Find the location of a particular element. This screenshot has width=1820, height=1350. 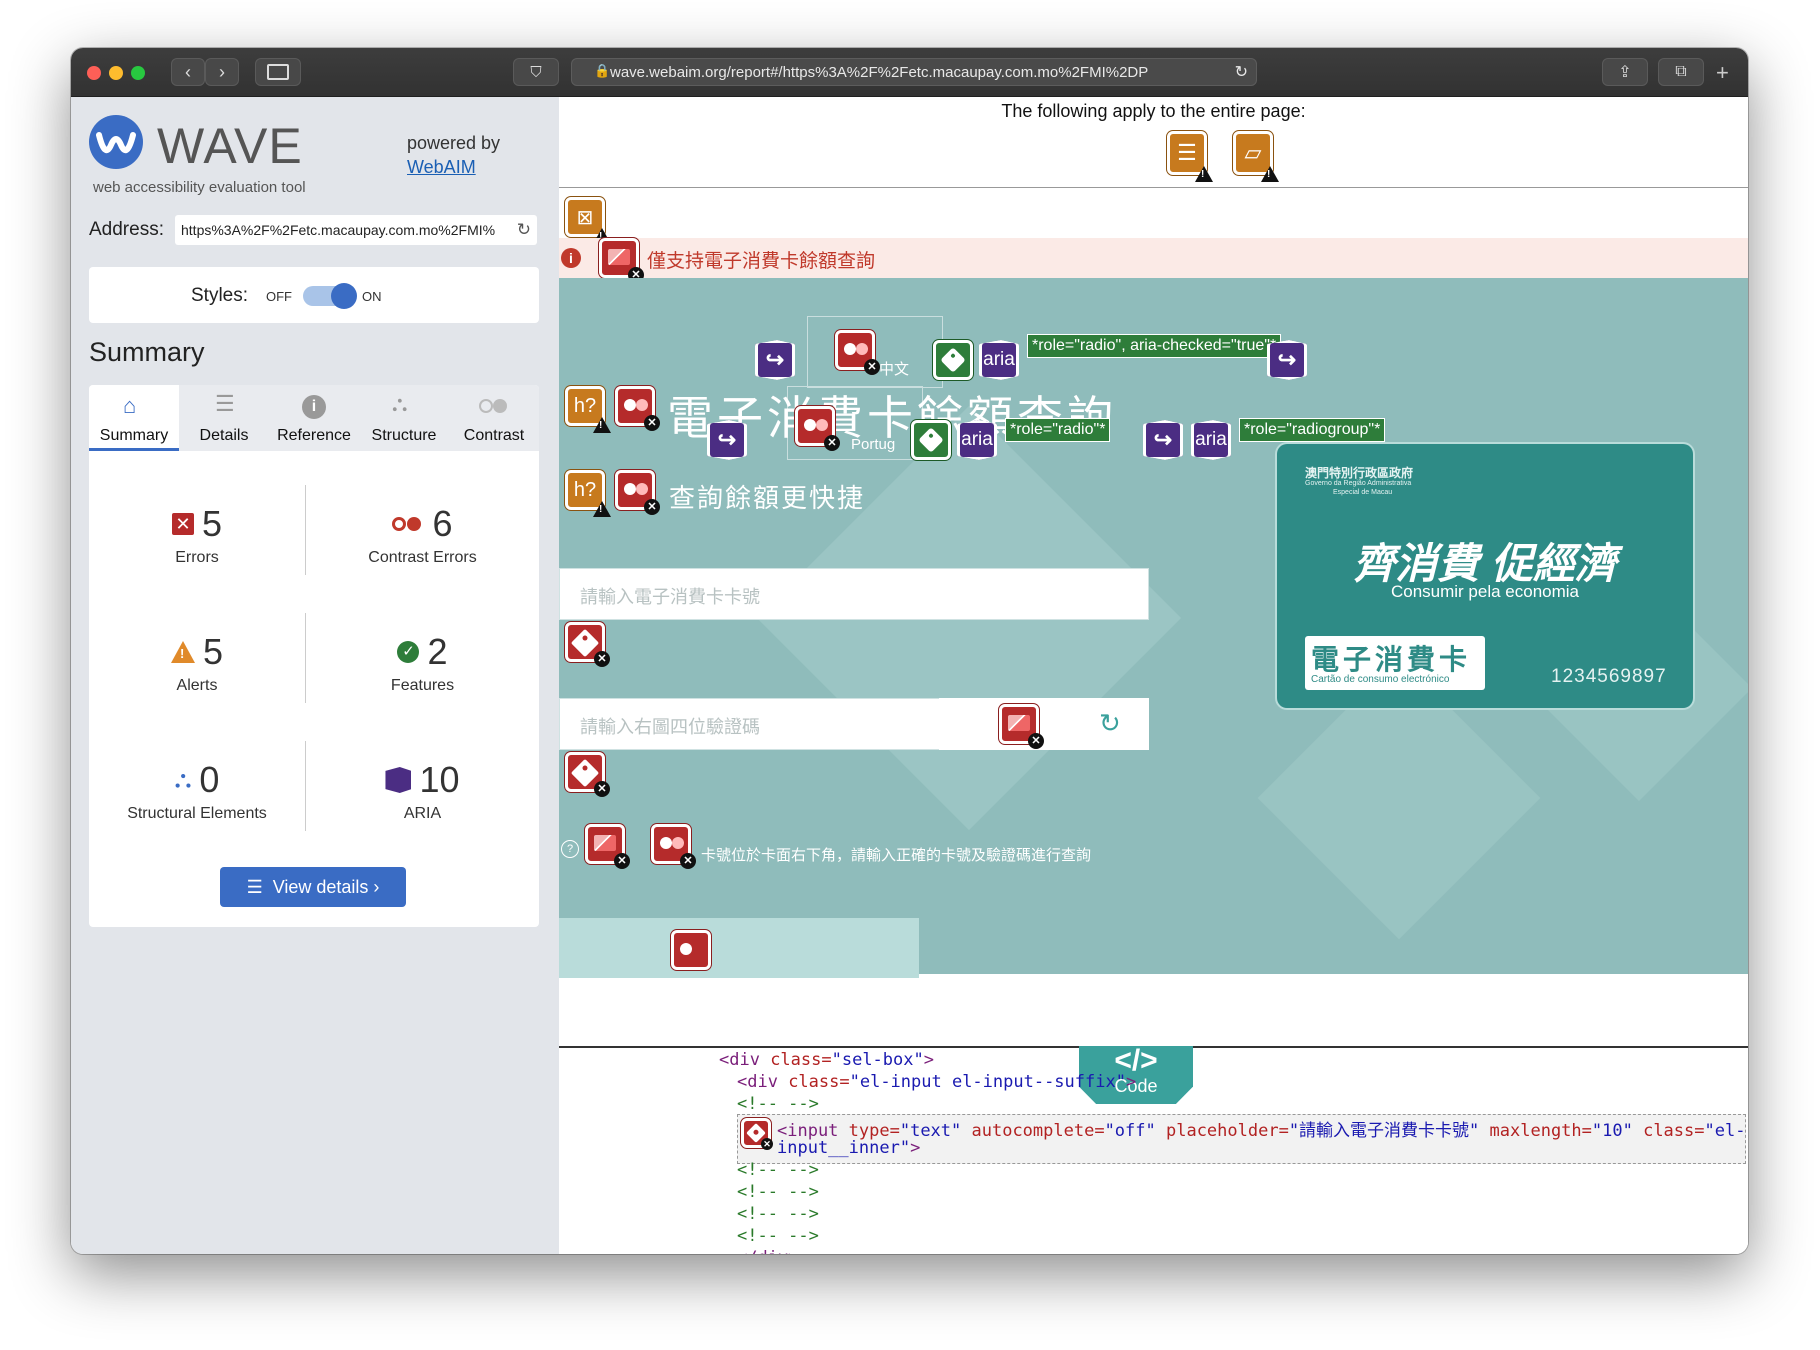

code-token: "el- is located at coordinates (1725, 1131).